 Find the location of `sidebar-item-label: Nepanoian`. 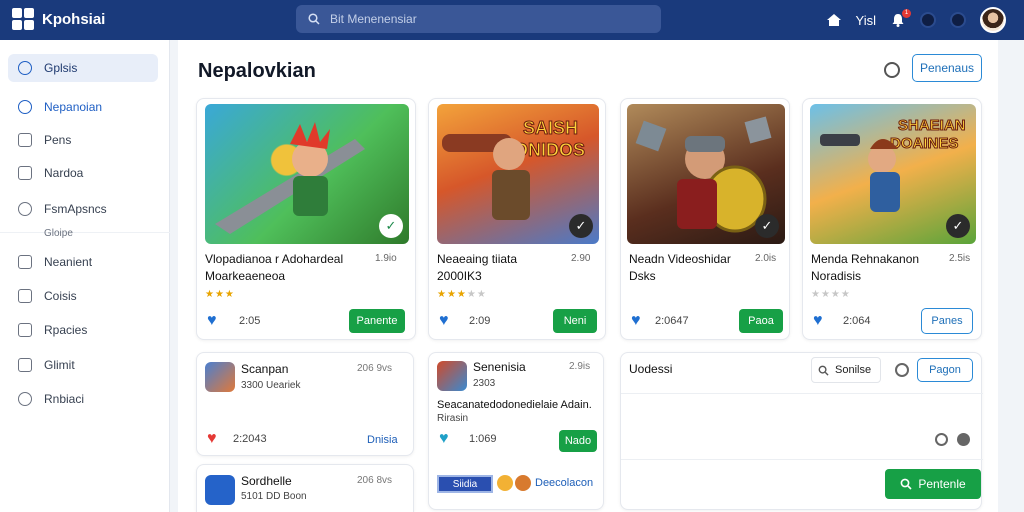

sidebar-item-label: Nepanoian is located at coordinates (73, 107).